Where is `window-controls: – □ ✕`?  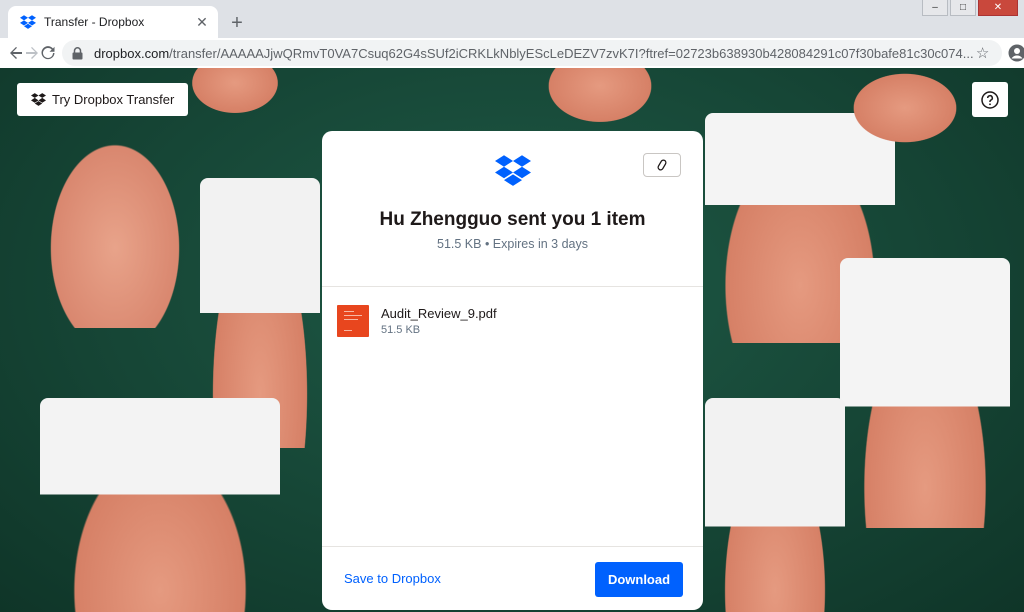
window-controls: – □ ✕ is located at coordinates (970, 8).